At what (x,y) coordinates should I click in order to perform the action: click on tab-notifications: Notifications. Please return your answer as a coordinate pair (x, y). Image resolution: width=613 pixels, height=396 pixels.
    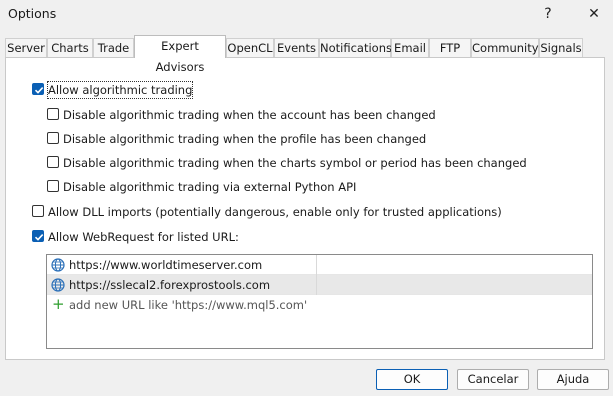
    Looking at the image, I should click on (355, 47).